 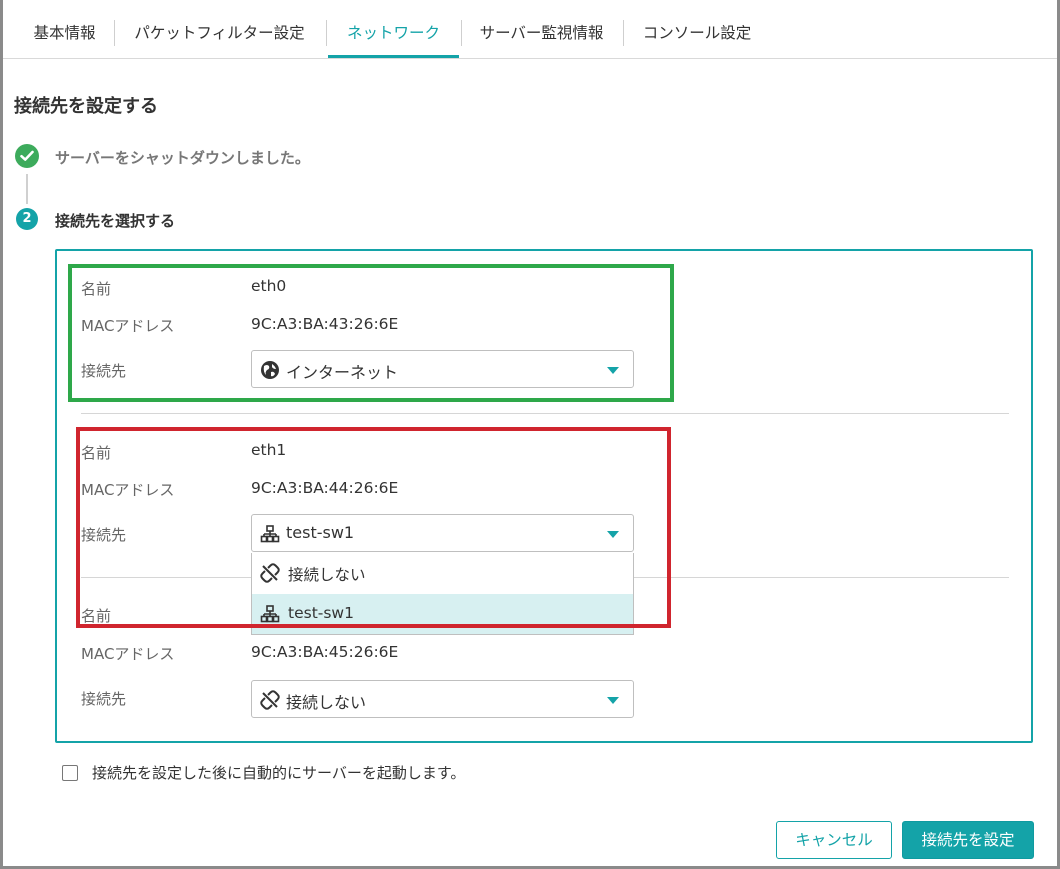 What do you see at coordinates (442, 533) in the screenshot?
I see `destination-select-eth1: test-sw1` at bounding box center [442, 533].